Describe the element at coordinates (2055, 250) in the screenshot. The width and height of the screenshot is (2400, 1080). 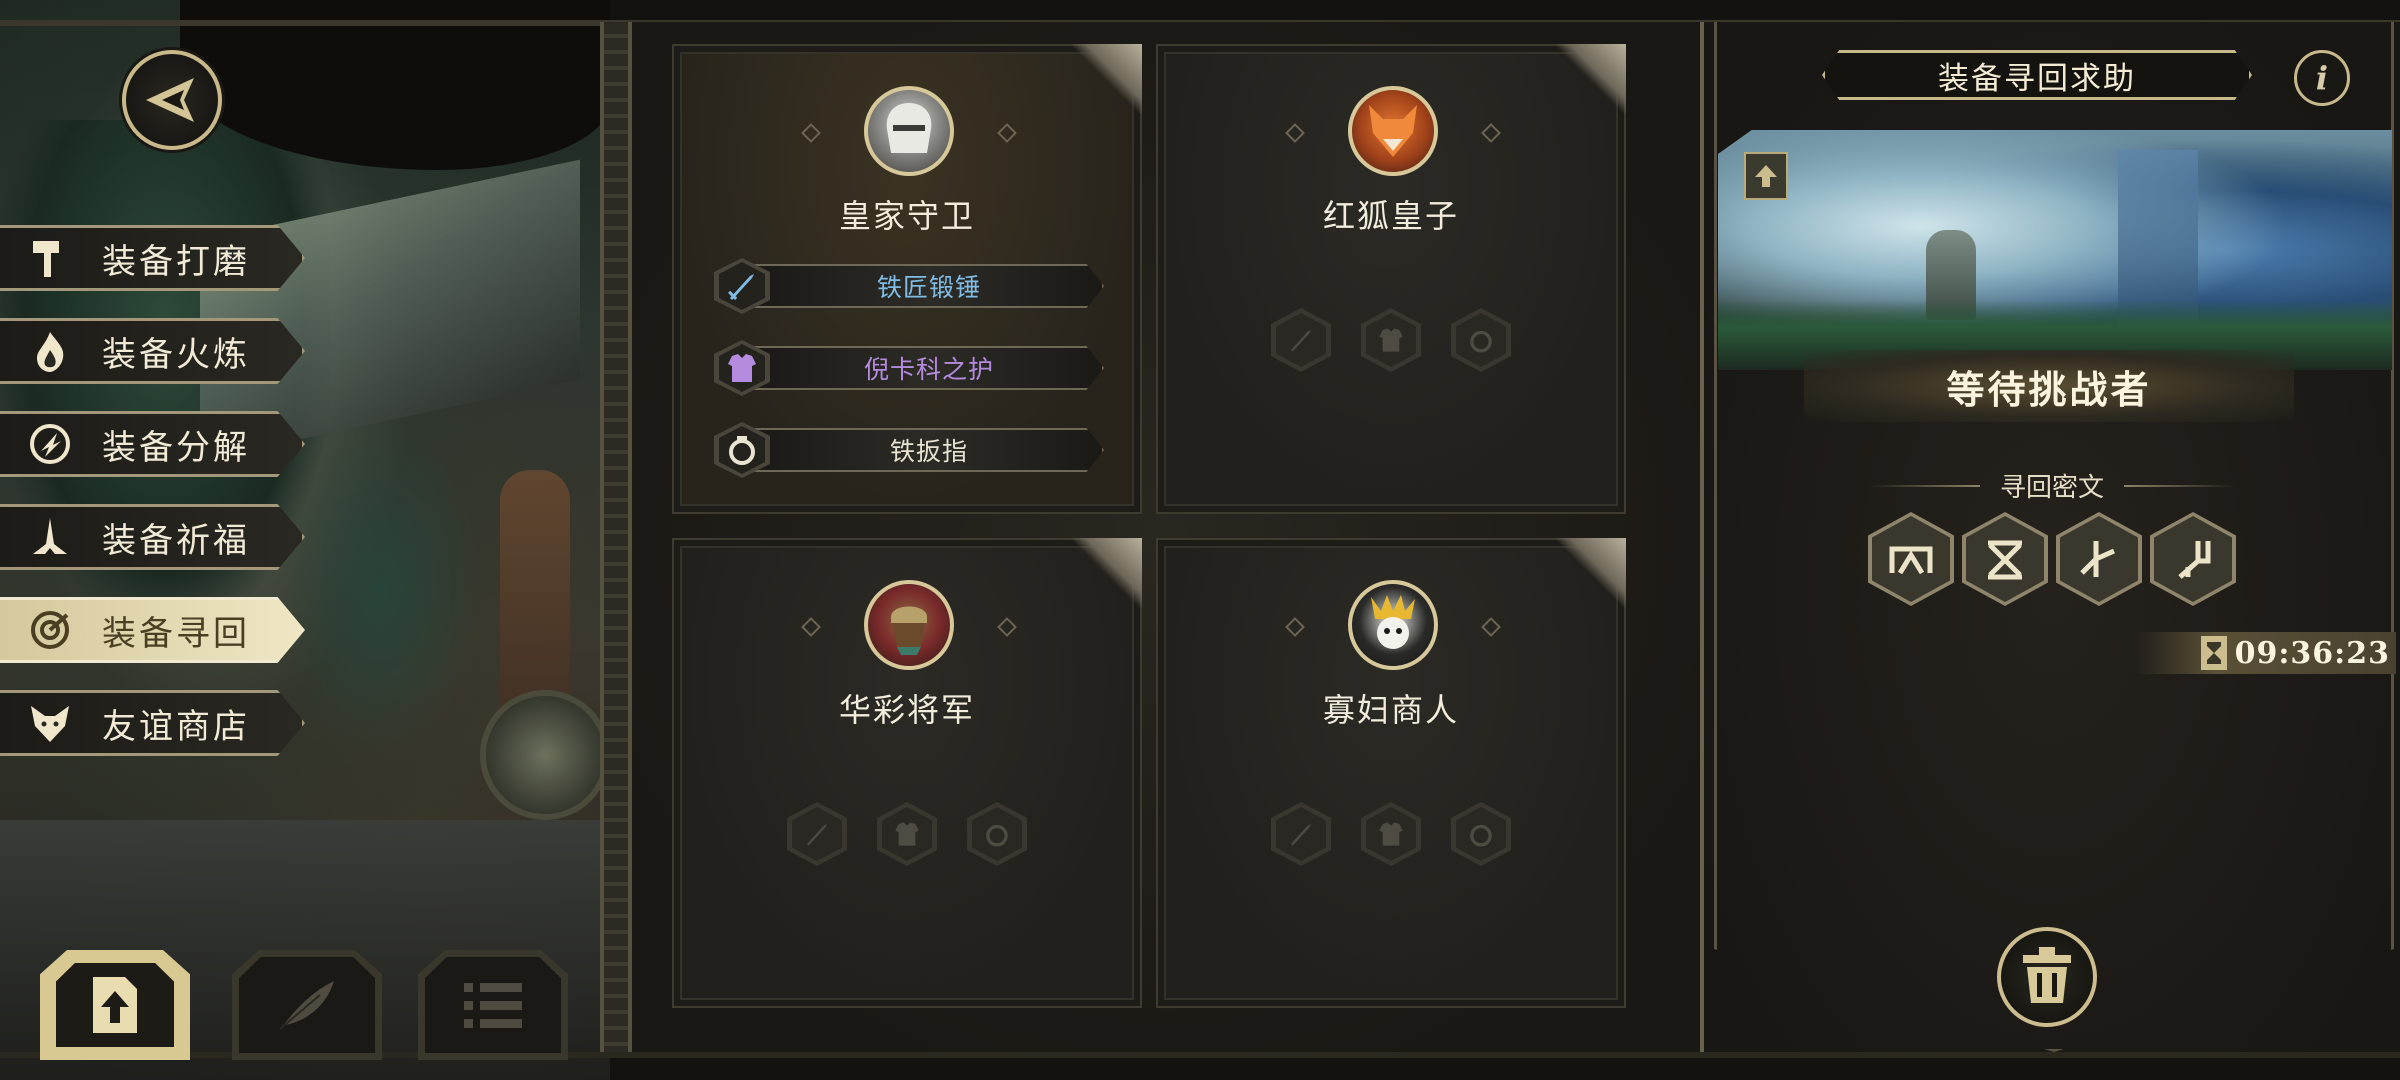
I see `stage-artwork` at that location.